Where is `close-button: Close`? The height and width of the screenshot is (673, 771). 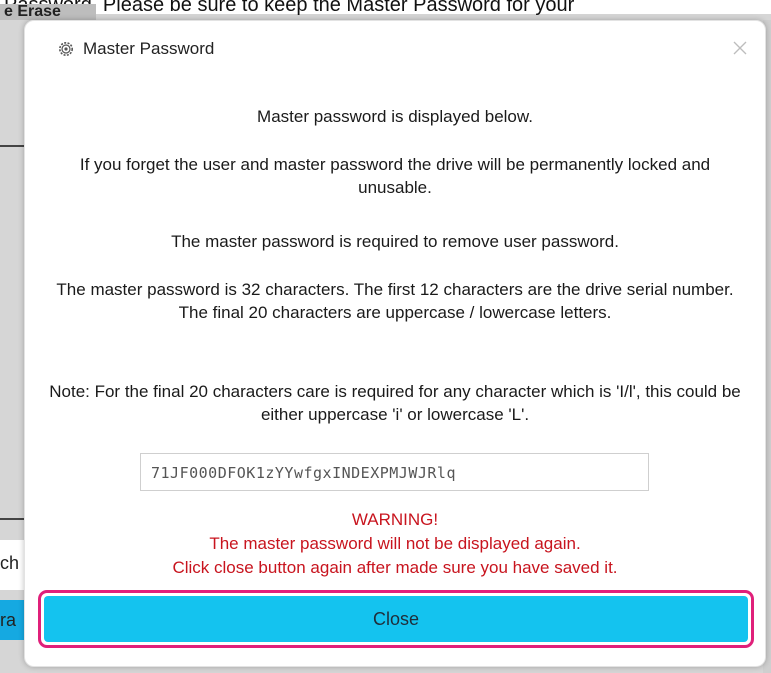
close-button: Close is located at coordinates (396, 619).